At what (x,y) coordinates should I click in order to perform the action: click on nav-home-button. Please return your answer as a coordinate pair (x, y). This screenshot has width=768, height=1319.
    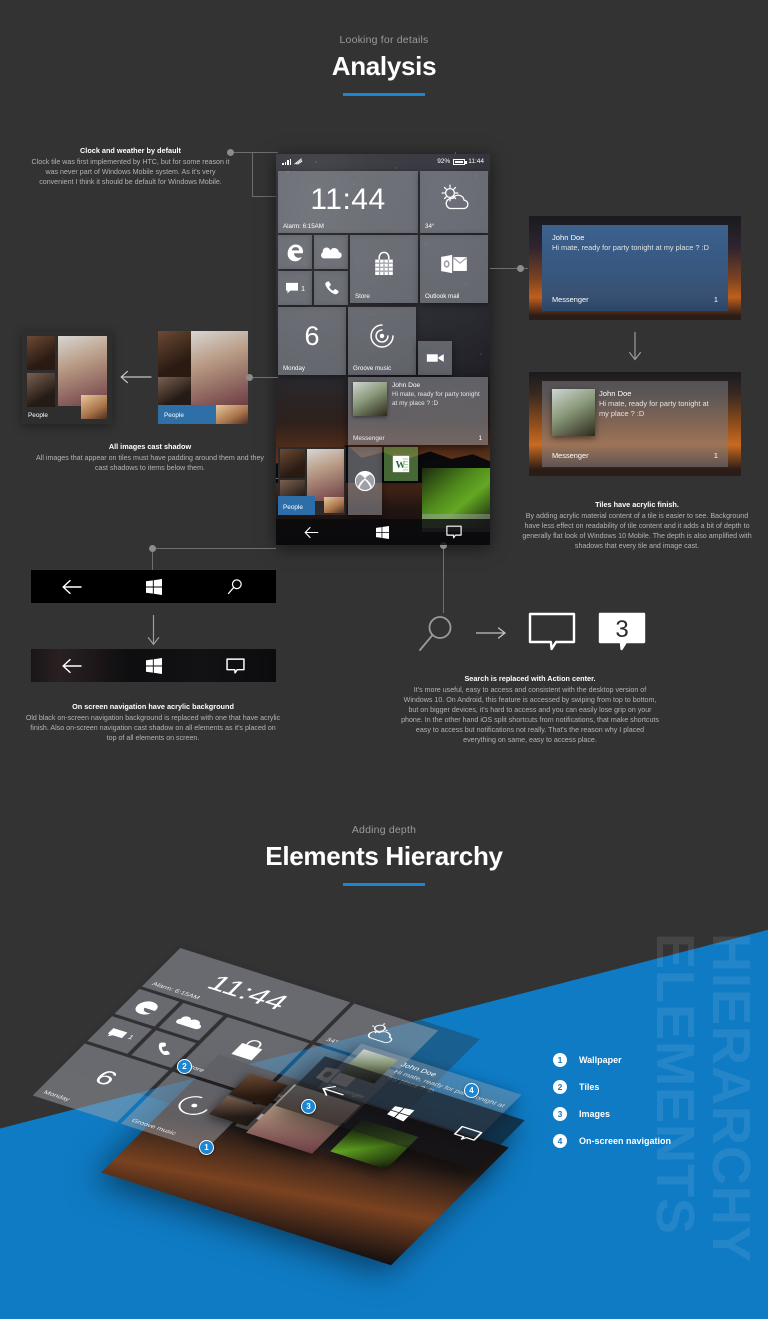
    Looking at the image, I should click on (382, 532).